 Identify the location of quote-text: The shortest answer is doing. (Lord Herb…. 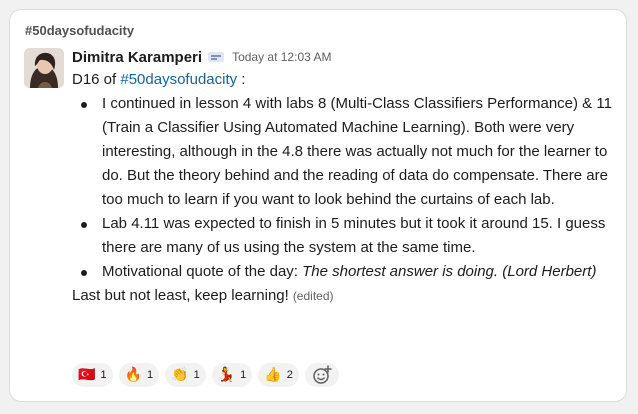
(449, 271).